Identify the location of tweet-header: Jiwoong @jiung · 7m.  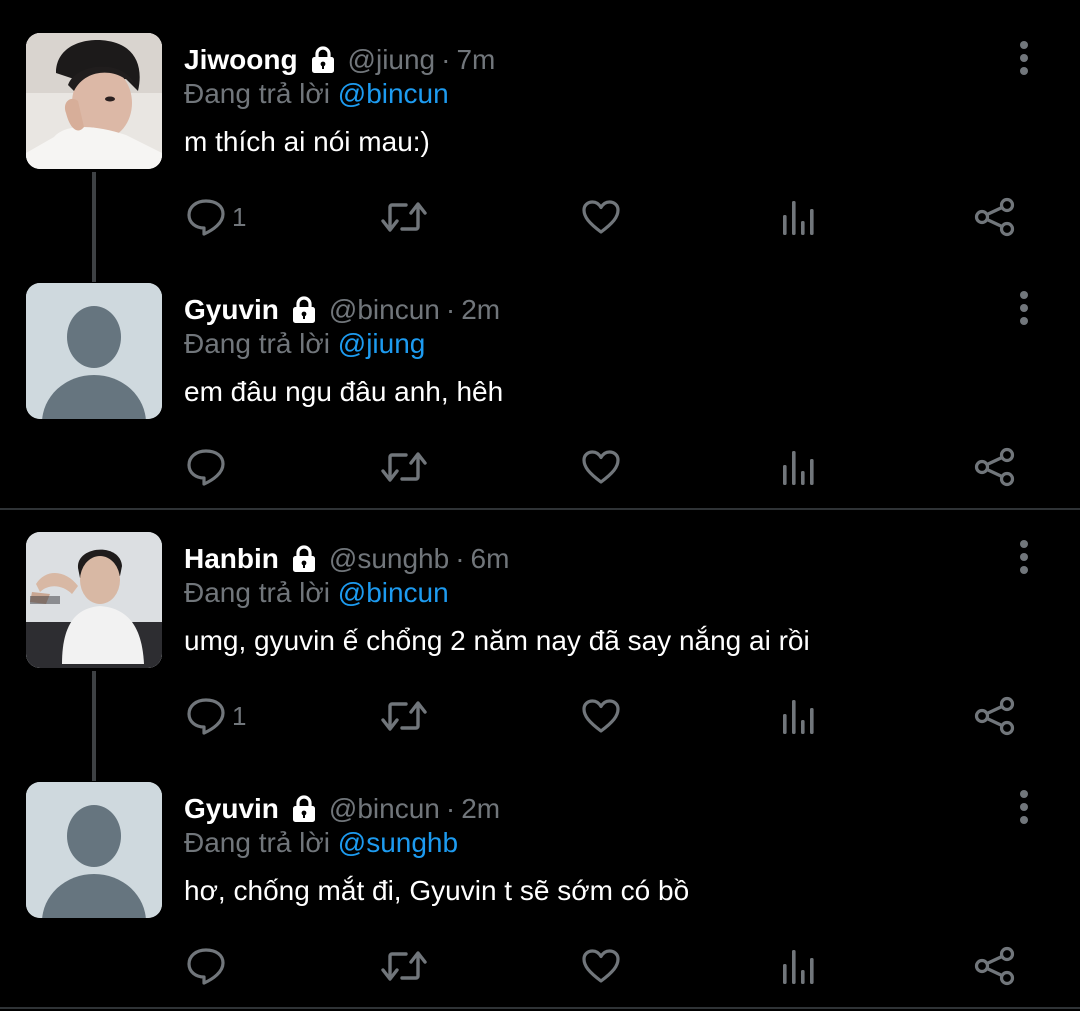
(339, 60).